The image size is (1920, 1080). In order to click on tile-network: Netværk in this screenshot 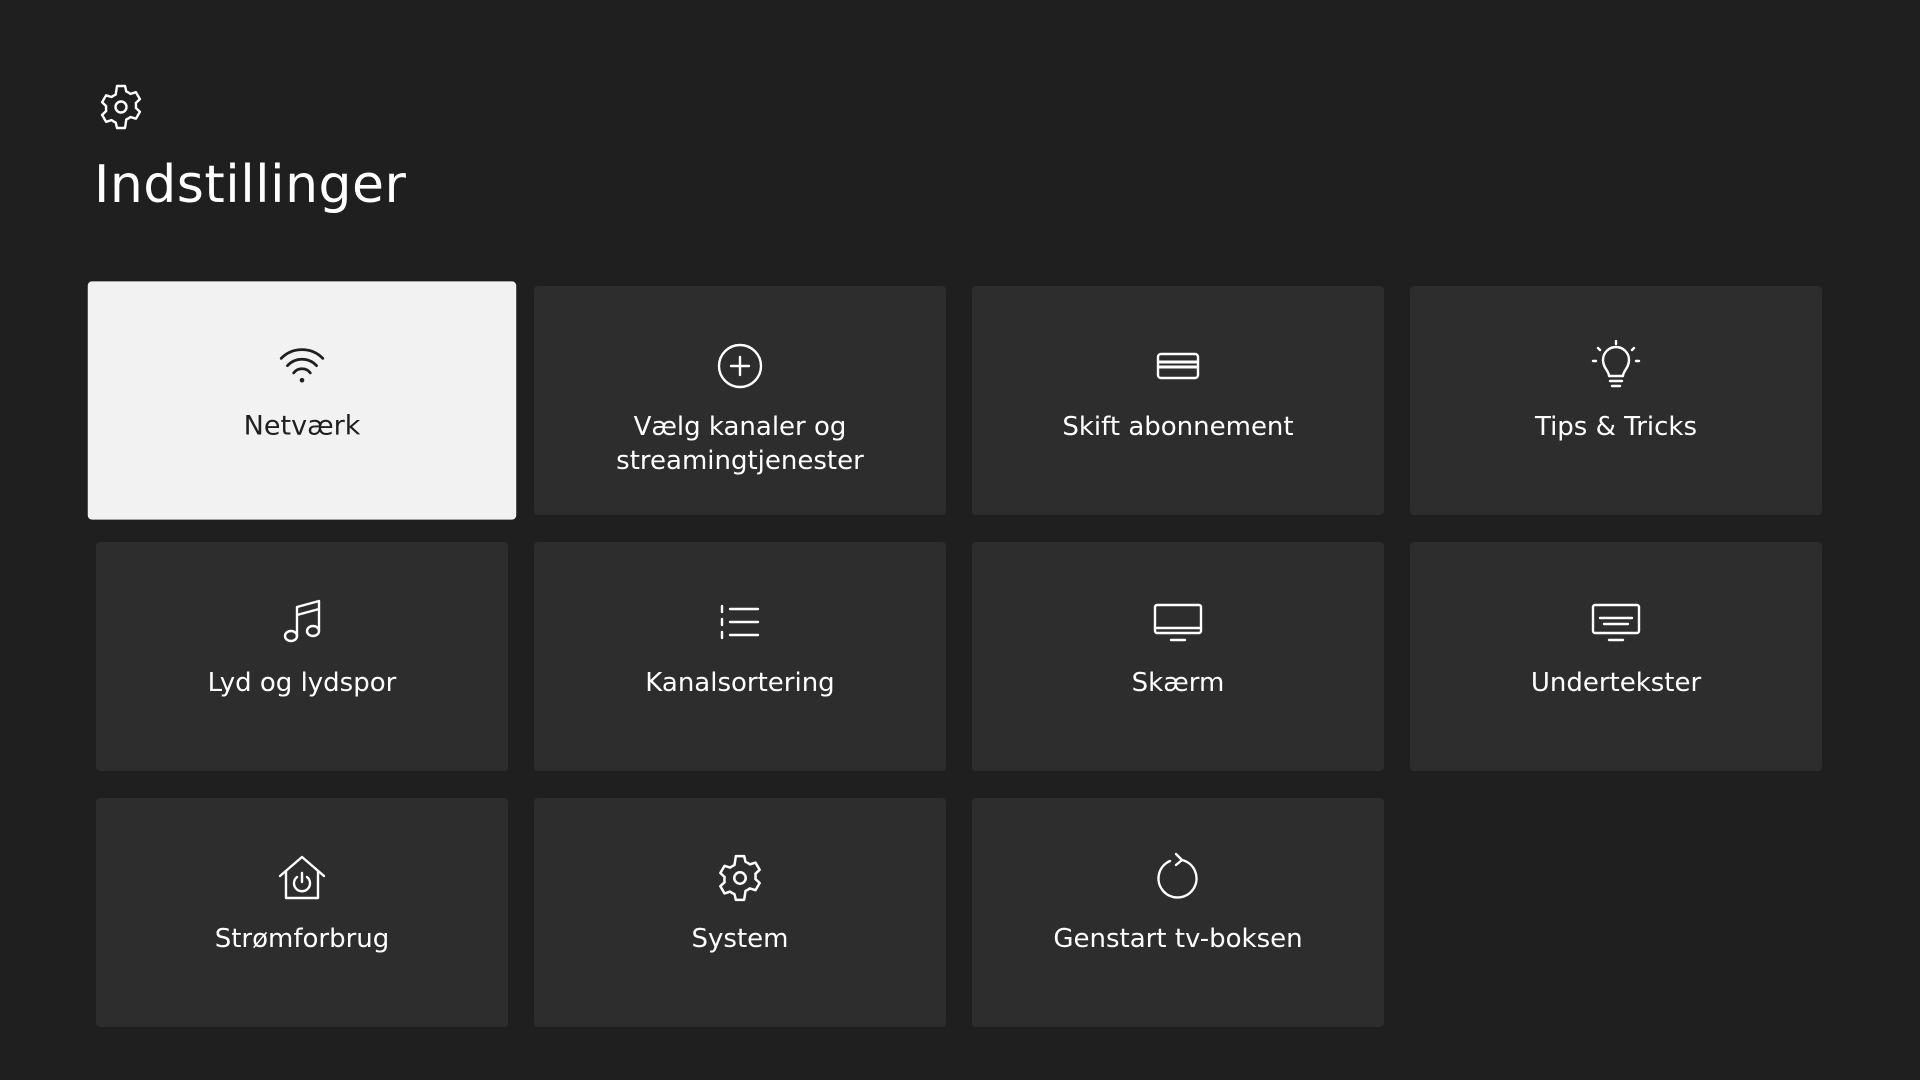, I will do `click(302, 400)`.